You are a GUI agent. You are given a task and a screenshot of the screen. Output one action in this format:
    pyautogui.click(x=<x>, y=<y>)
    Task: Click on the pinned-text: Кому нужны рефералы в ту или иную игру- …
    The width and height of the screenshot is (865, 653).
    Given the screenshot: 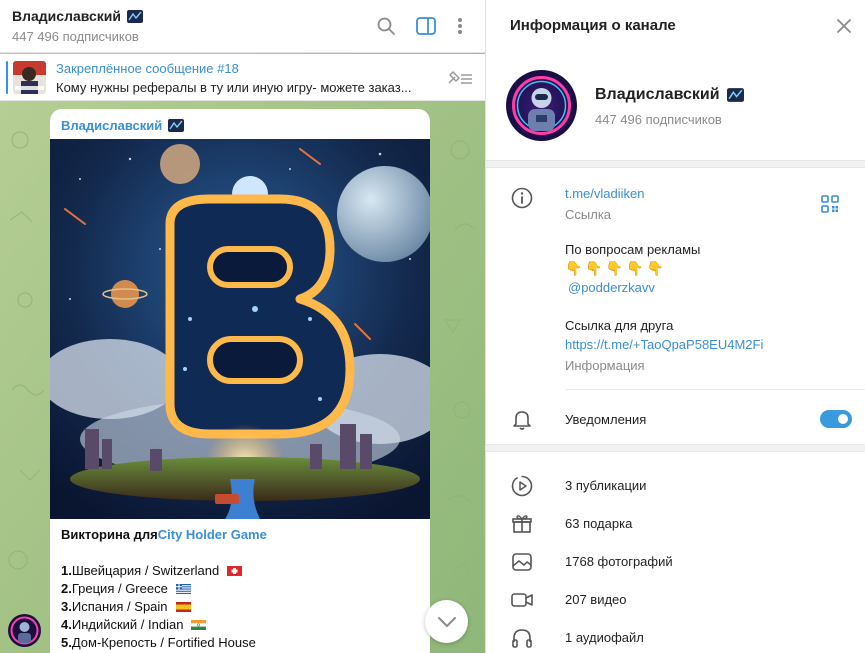 What is the action you would take?
    pyautogui.click(x=234, y=87)
    